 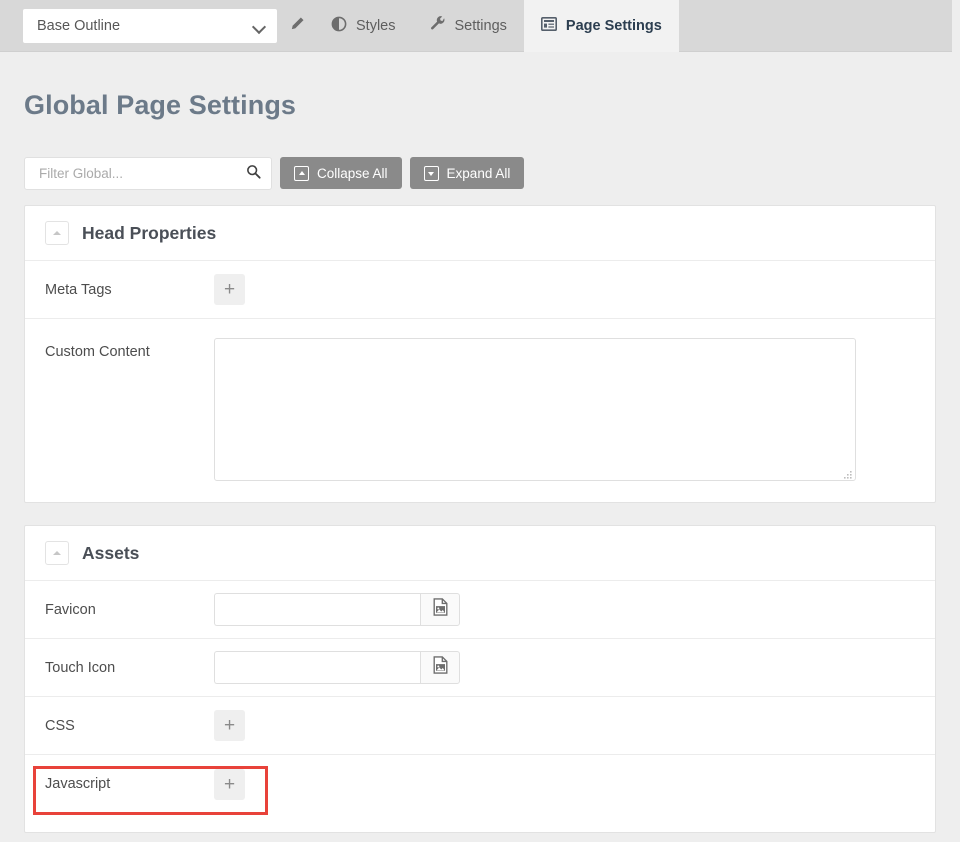 I want to click on tab-page-settings: Page Settings, so click(x=601, y=26).